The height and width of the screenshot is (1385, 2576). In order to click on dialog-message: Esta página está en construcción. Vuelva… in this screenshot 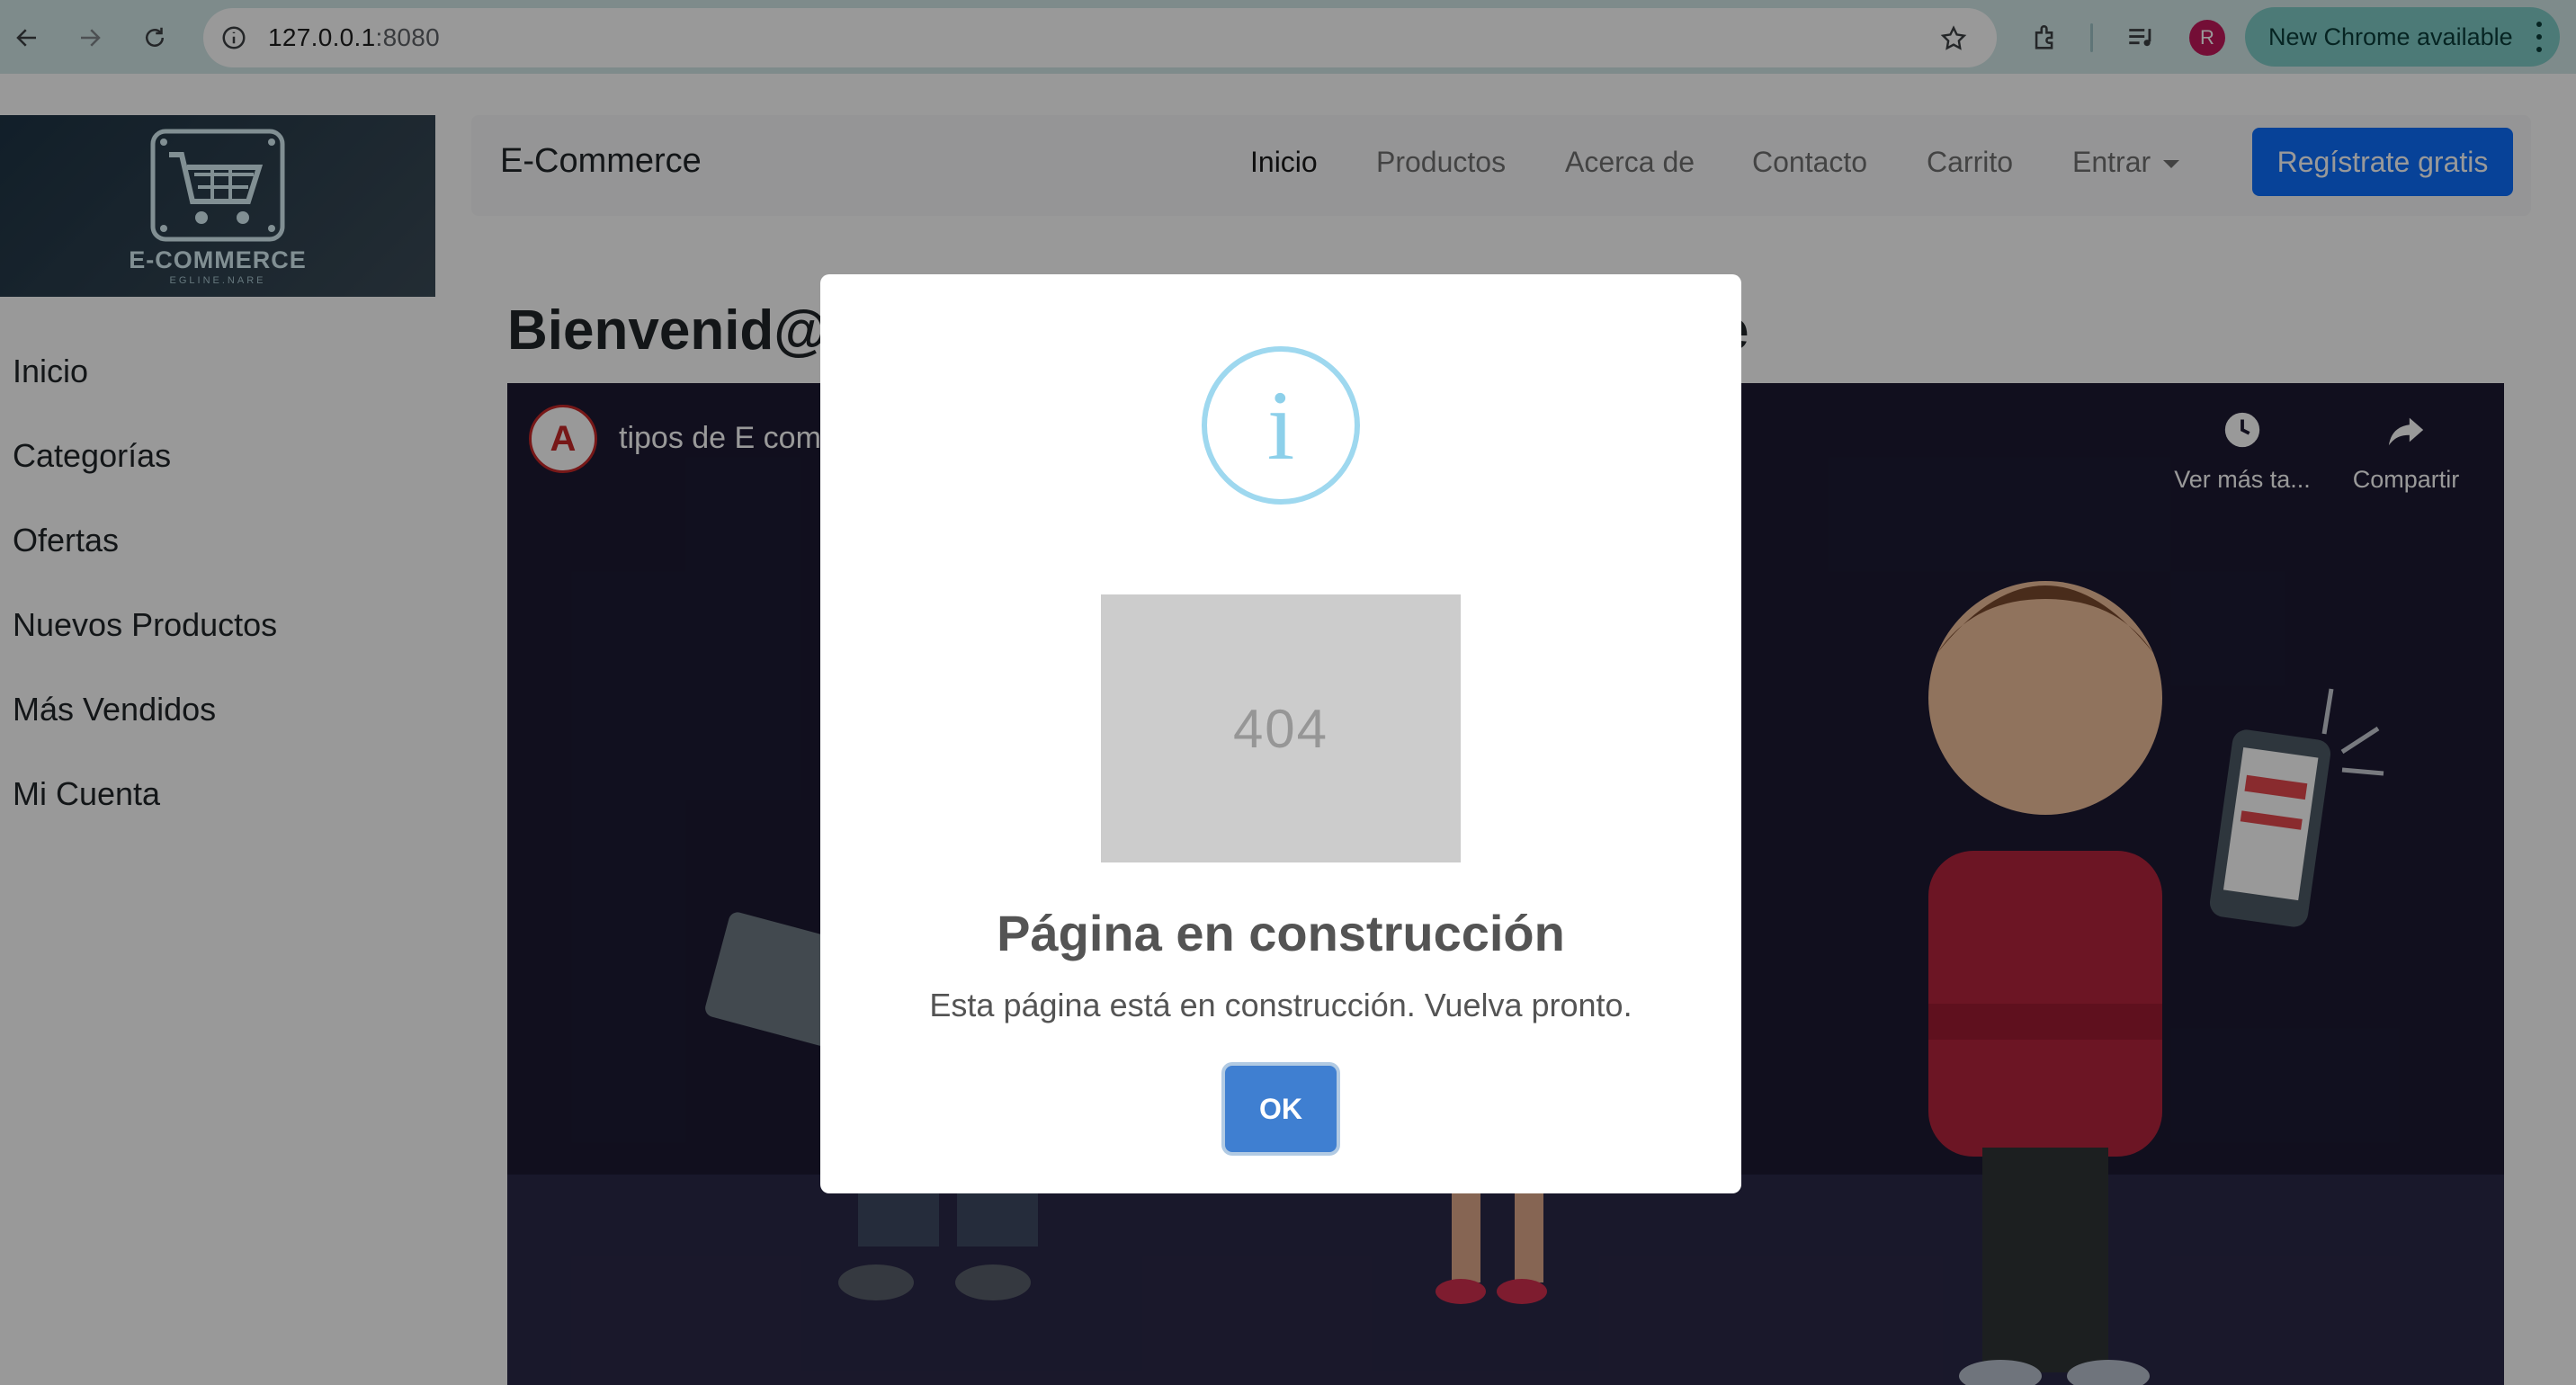, I will do `click(1280, 1005)`.